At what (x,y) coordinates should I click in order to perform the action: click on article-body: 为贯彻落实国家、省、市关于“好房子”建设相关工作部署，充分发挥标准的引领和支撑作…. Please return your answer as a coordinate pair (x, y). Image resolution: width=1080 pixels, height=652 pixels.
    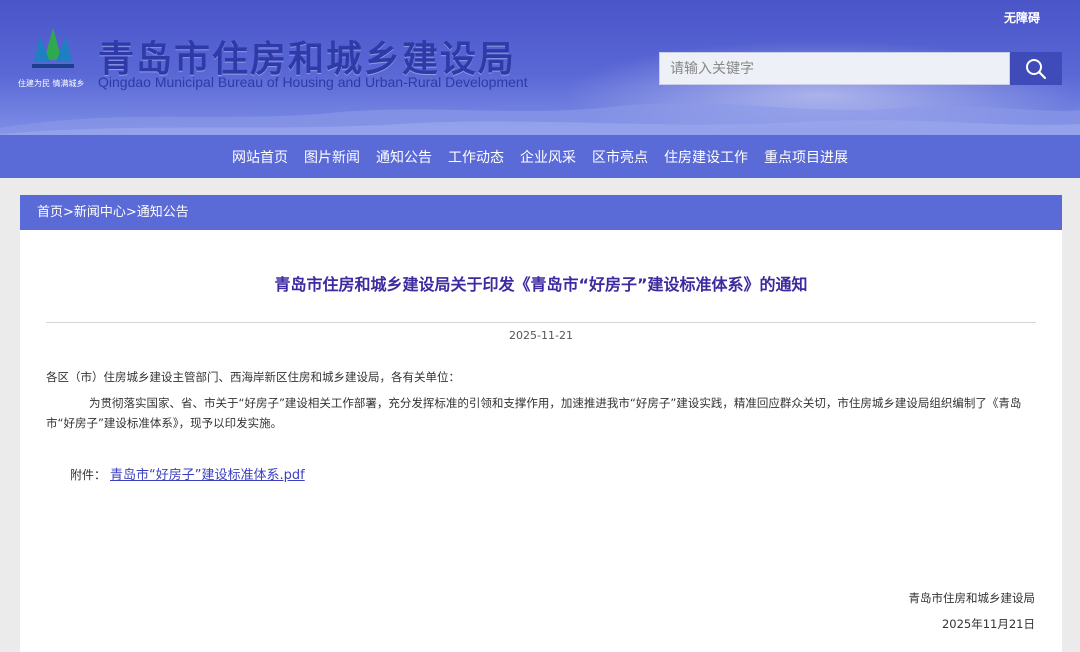
    Looking at the image, I should click on (534, 413).